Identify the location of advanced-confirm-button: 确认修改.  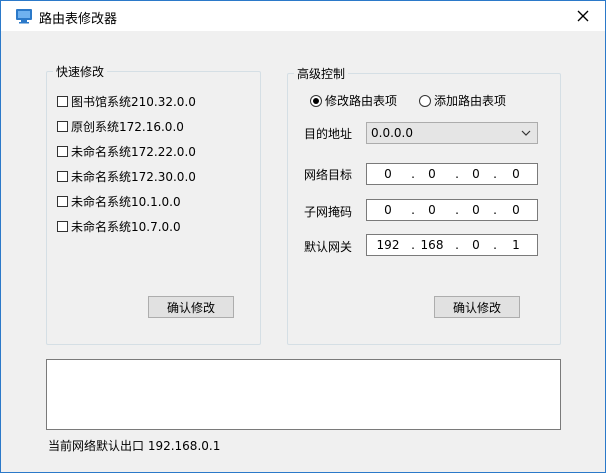
(477, 307).